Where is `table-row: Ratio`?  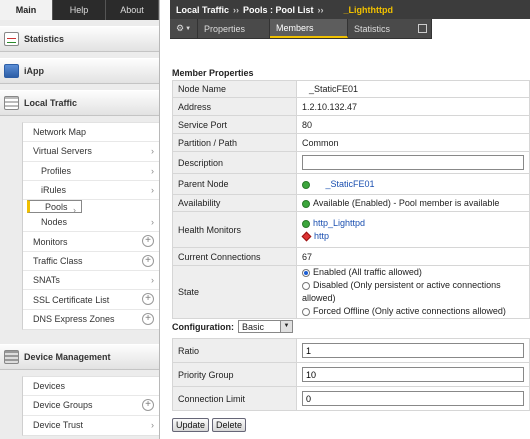 table-row: Ratio is located at coordinates (351, 350).